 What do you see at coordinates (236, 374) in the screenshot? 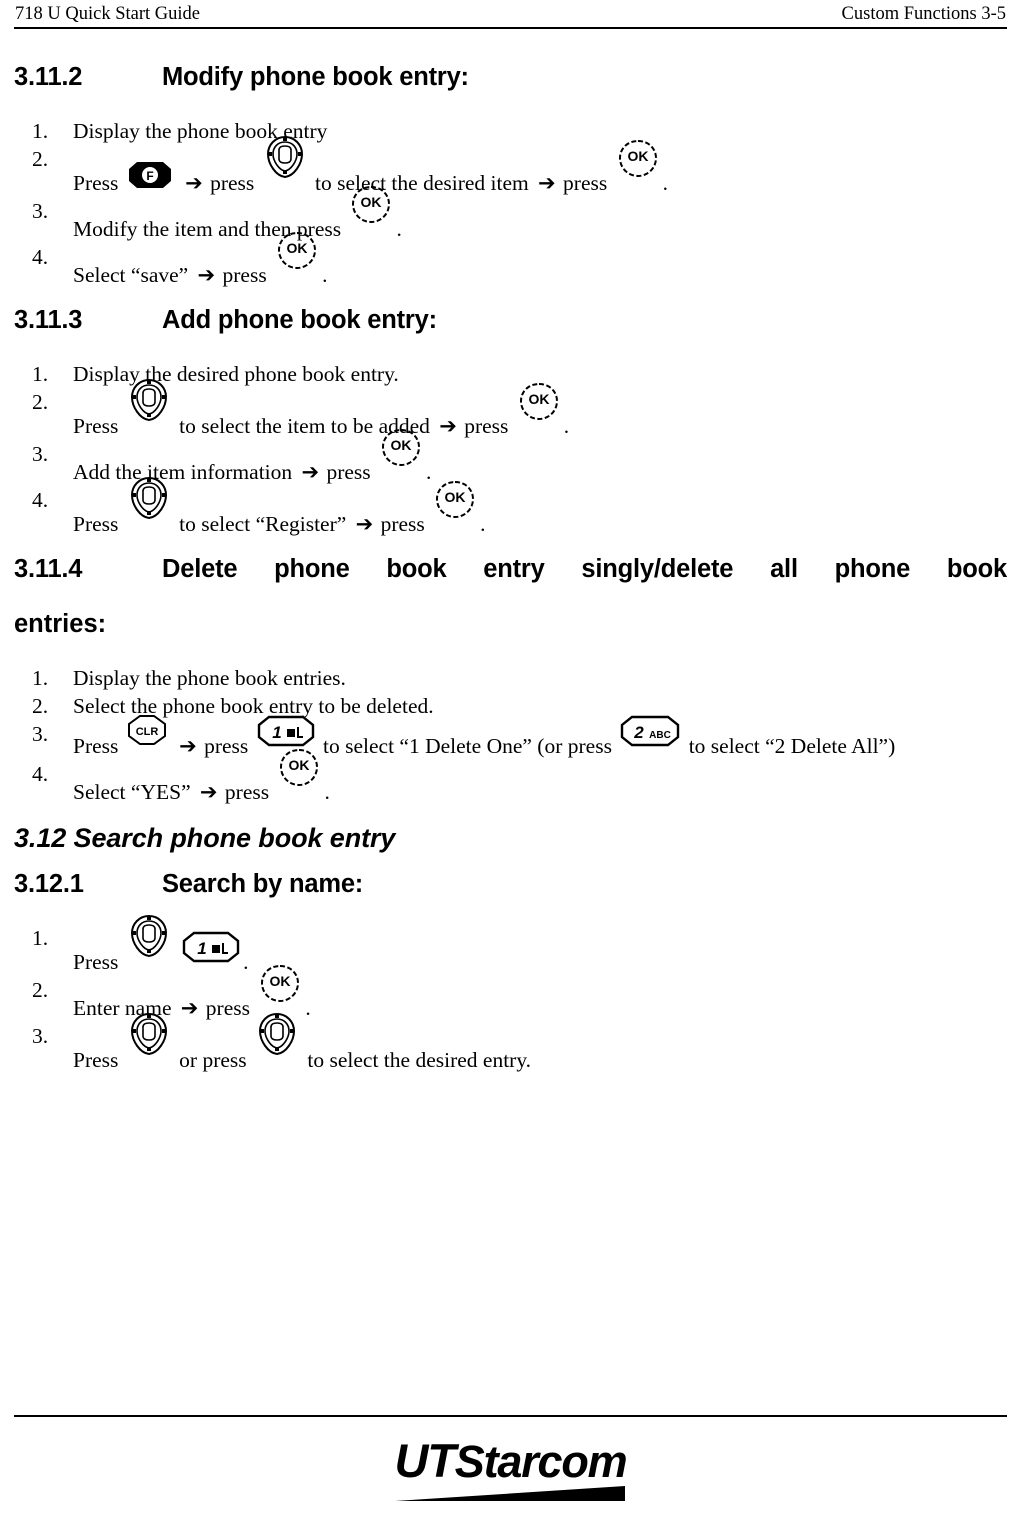
I see `text-run: Display the desired phone book entry.` at bounding box center [236, 374].